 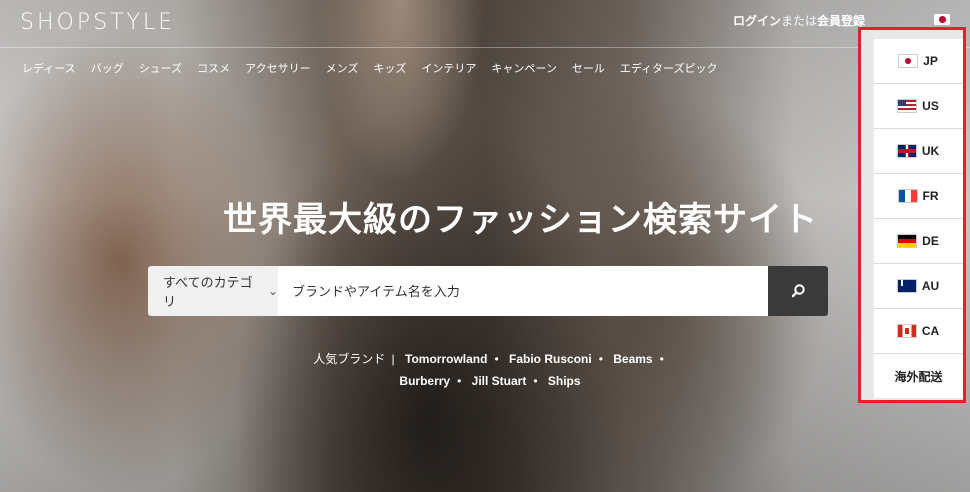 I want to click on country-selector-flag-icon, so click(x=942, y=19).